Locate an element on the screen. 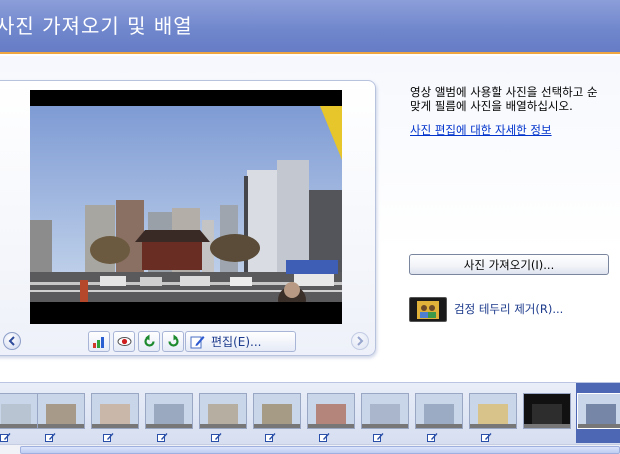  page-header: 사진 가져오기 및 배열 is located at coordinates (310, 27).